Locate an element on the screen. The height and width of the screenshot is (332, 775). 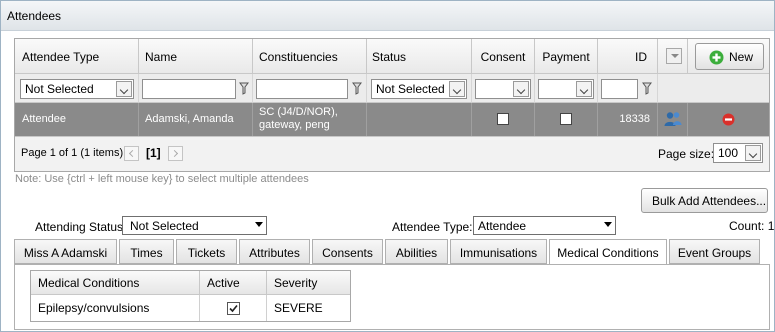
column-header-consent: Consent is located at coordinates (503, 56).